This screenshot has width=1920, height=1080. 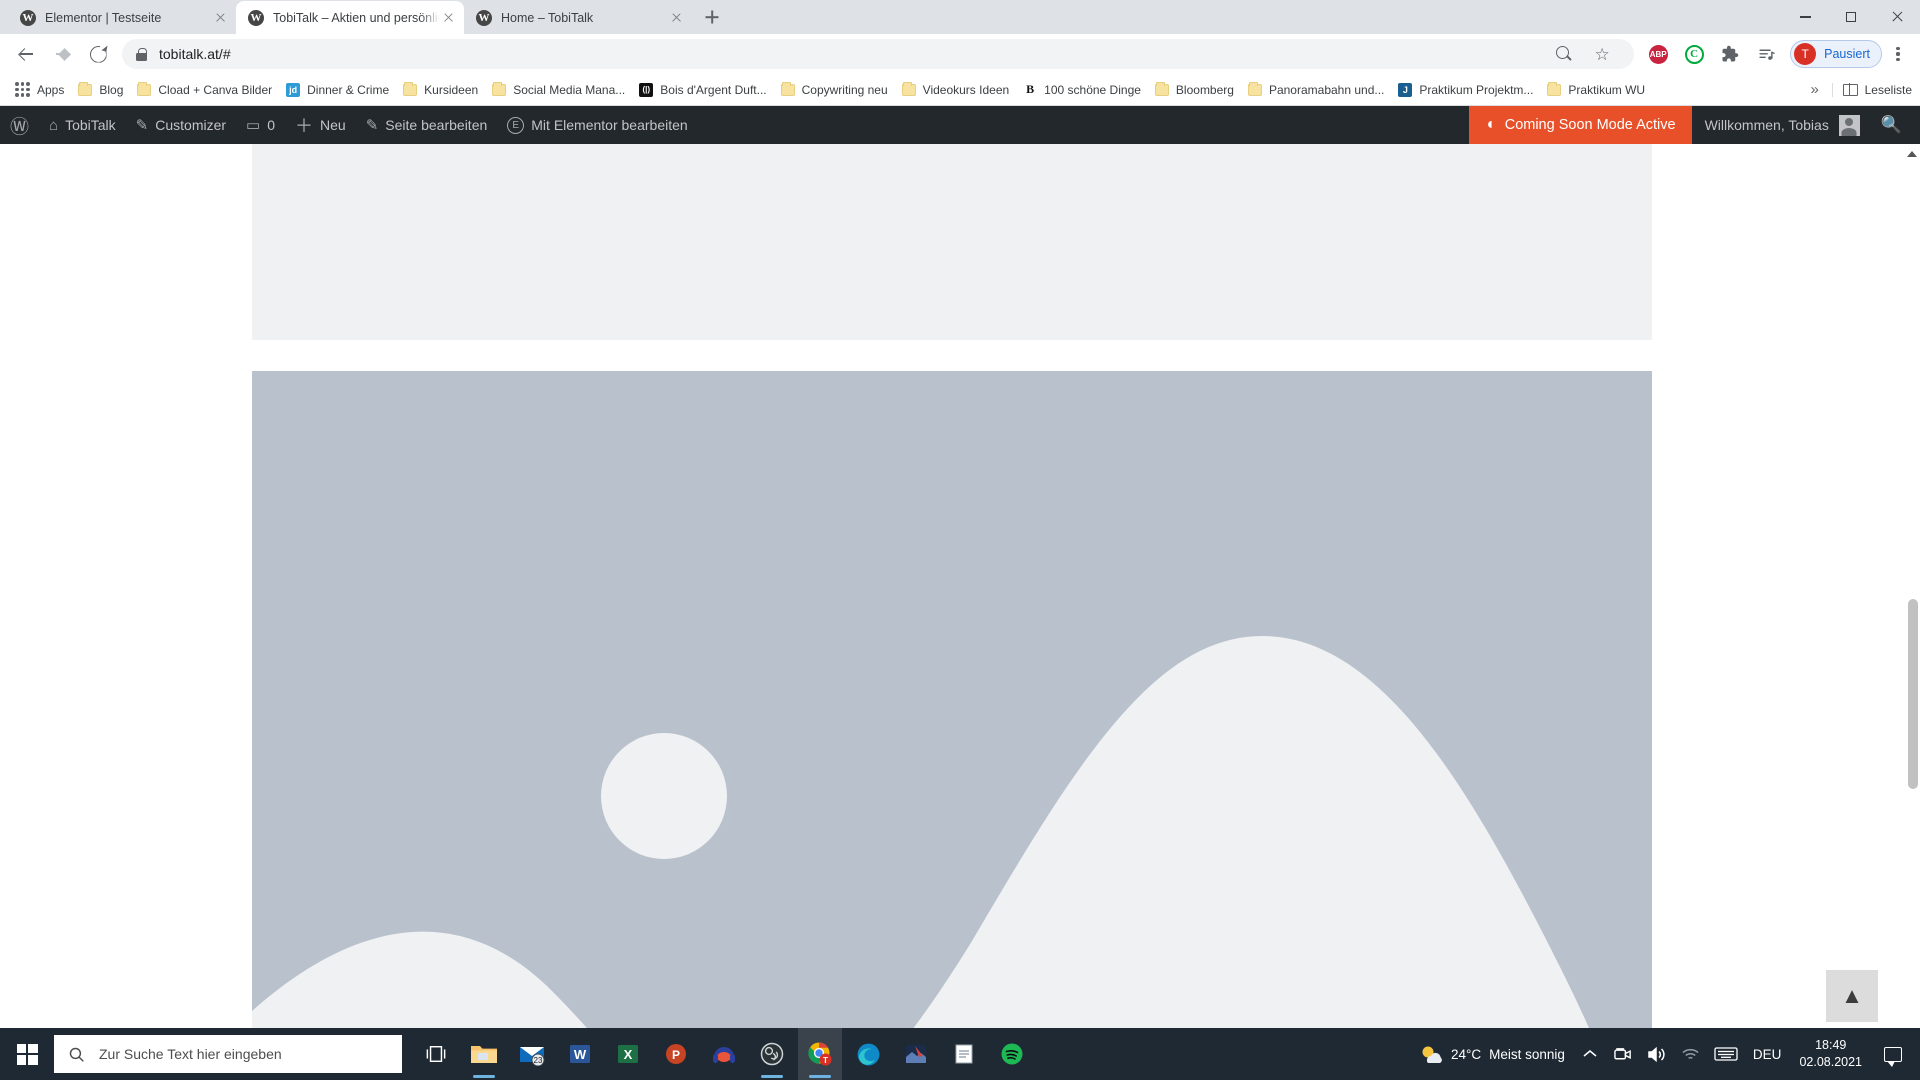 What do you see at coordinates (1694, 54) in the screenshot?
I see `ghostery-icon: C` at bounding box center [1694, 54].